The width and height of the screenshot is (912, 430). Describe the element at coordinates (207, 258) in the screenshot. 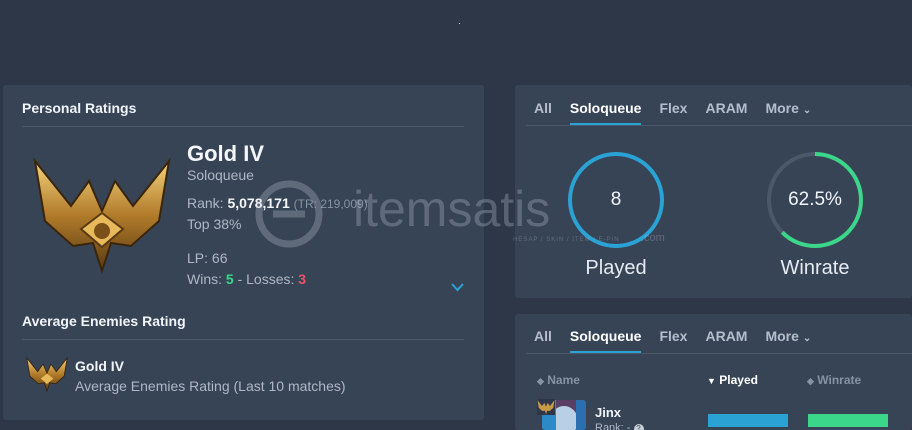

I see `lp-value: LP: 66` at that location.